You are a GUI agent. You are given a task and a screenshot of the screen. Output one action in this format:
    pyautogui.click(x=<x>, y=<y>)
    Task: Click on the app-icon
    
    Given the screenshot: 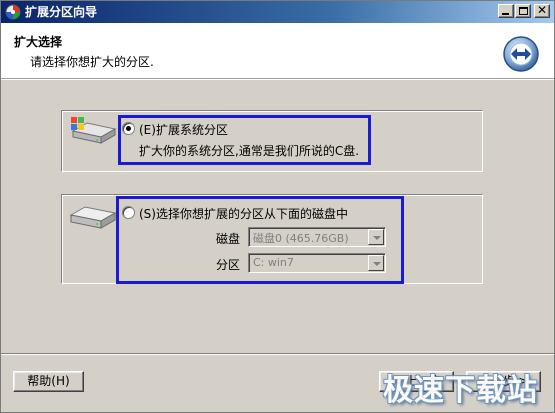 What is the action you would take?
    pyautogui.click(x=13, y=12)
    